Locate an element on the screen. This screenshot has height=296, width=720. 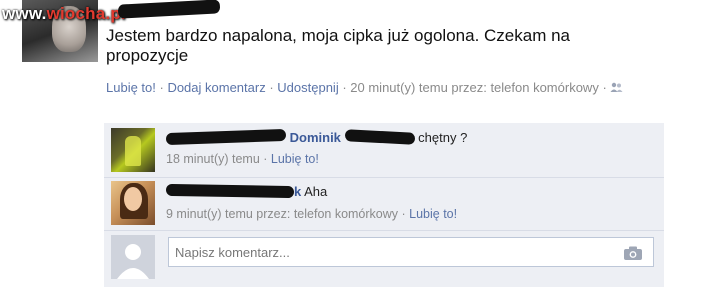
comment-time: 9 minut(y) temu przez: telefon komórkowy is located at coordinates (282, 214).